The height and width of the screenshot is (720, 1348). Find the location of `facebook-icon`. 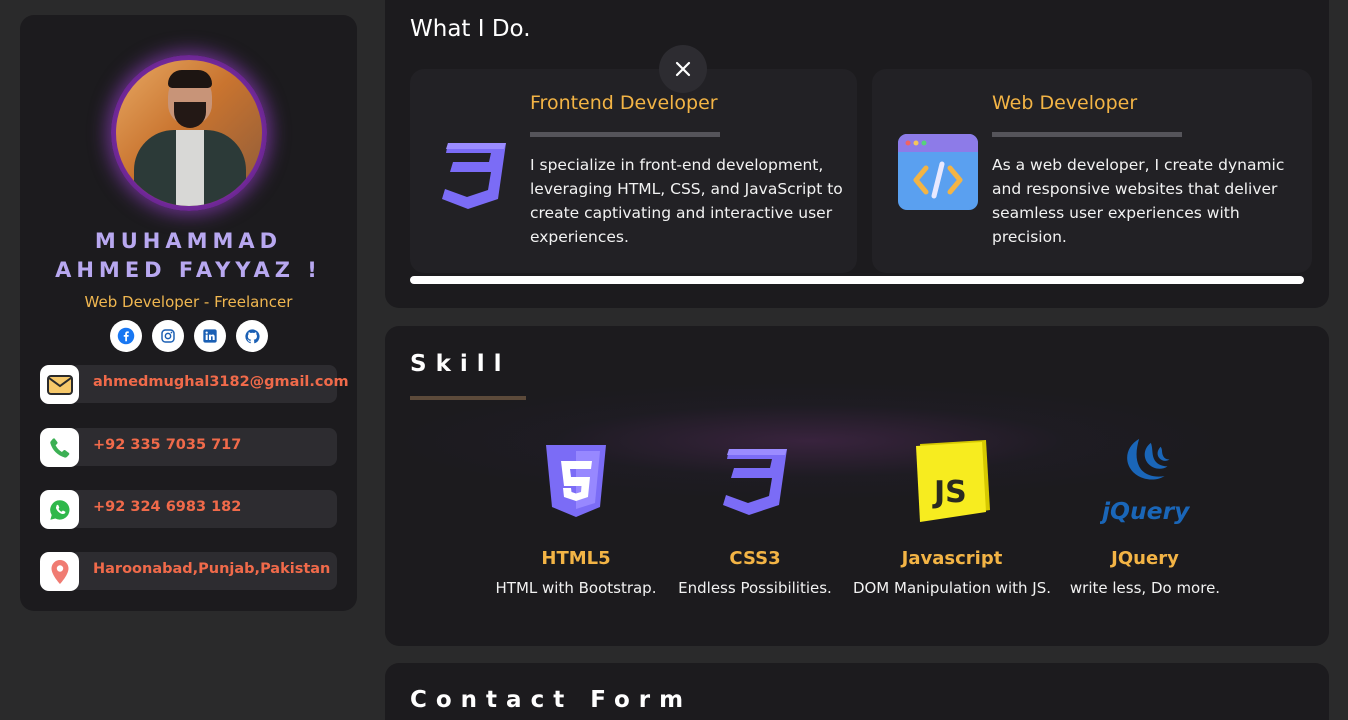

facebook-icon is located at coordinates (126, 336).